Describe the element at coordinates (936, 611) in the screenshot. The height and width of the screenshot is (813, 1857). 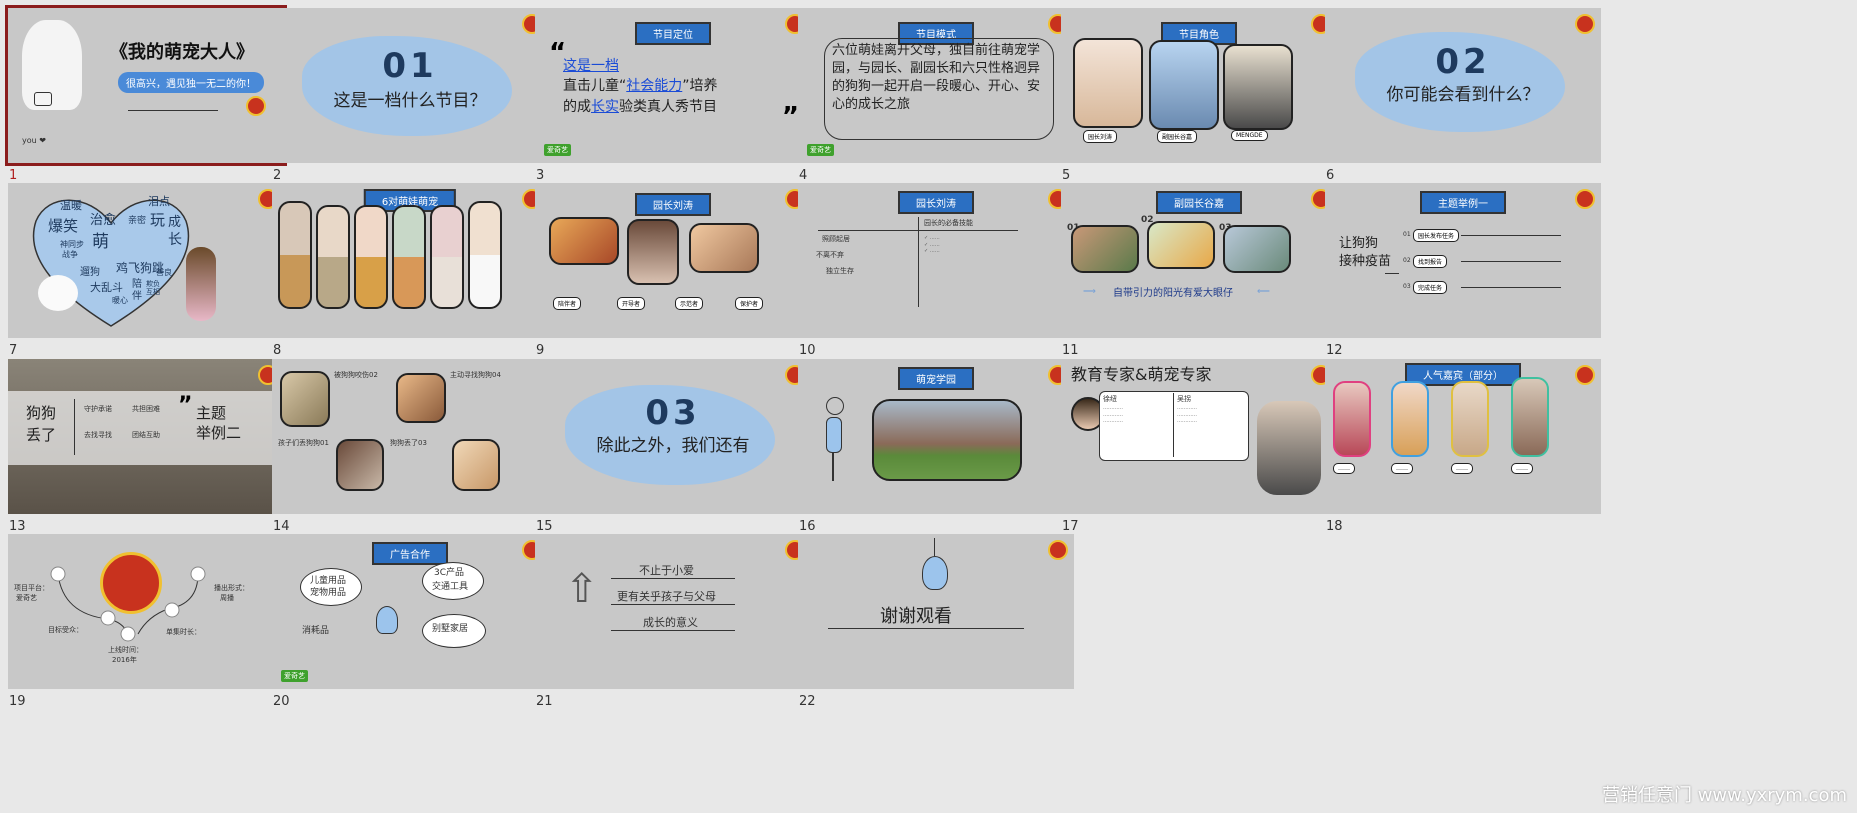
I see `slide-22-canvas: 谢谢观看` at that location.